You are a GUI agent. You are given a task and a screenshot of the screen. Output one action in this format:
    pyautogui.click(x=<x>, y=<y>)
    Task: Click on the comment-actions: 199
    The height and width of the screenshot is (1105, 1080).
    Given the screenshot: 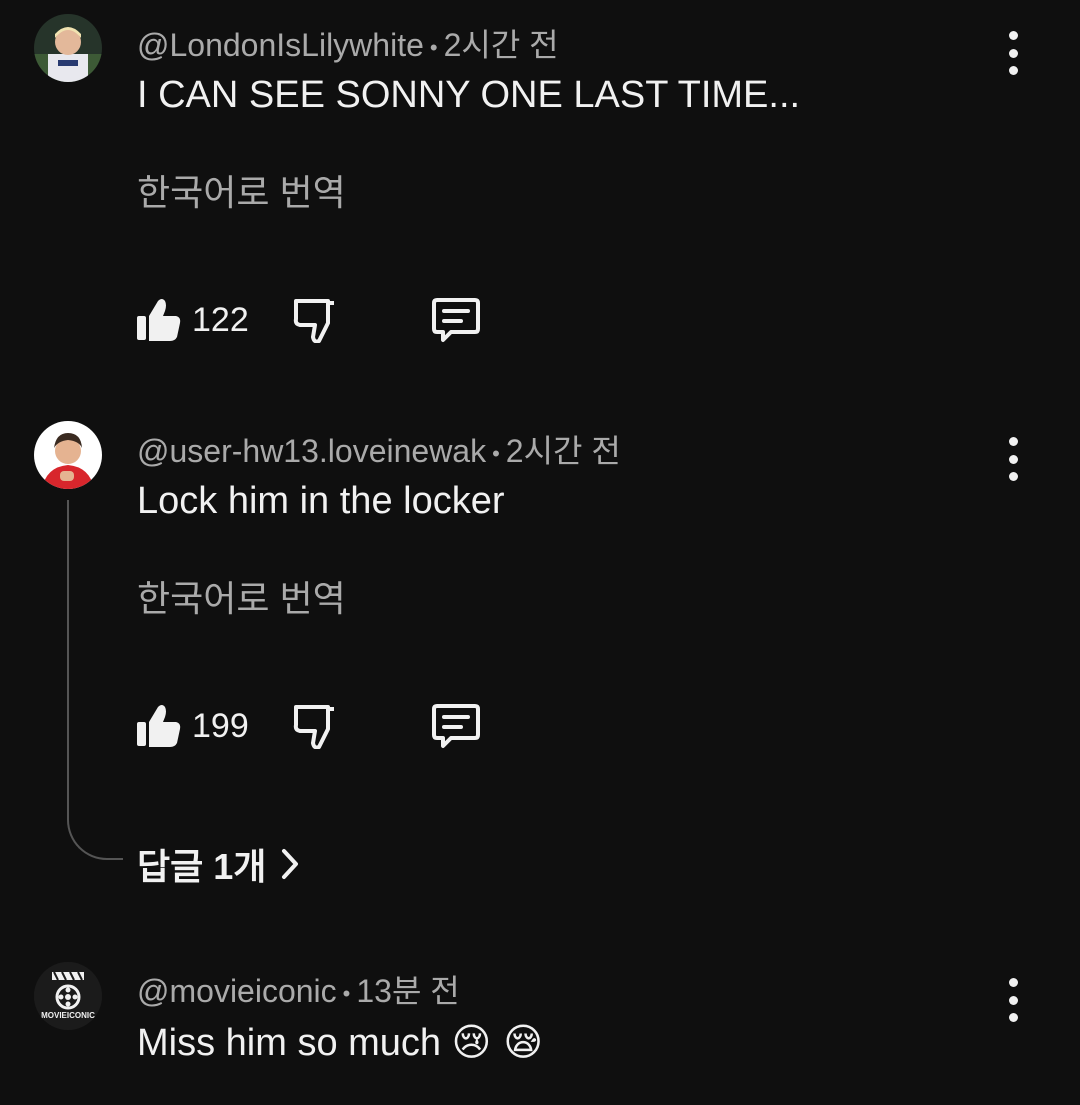 What is the action you would take?
    pyautogui.click(x=337, y=728)
    